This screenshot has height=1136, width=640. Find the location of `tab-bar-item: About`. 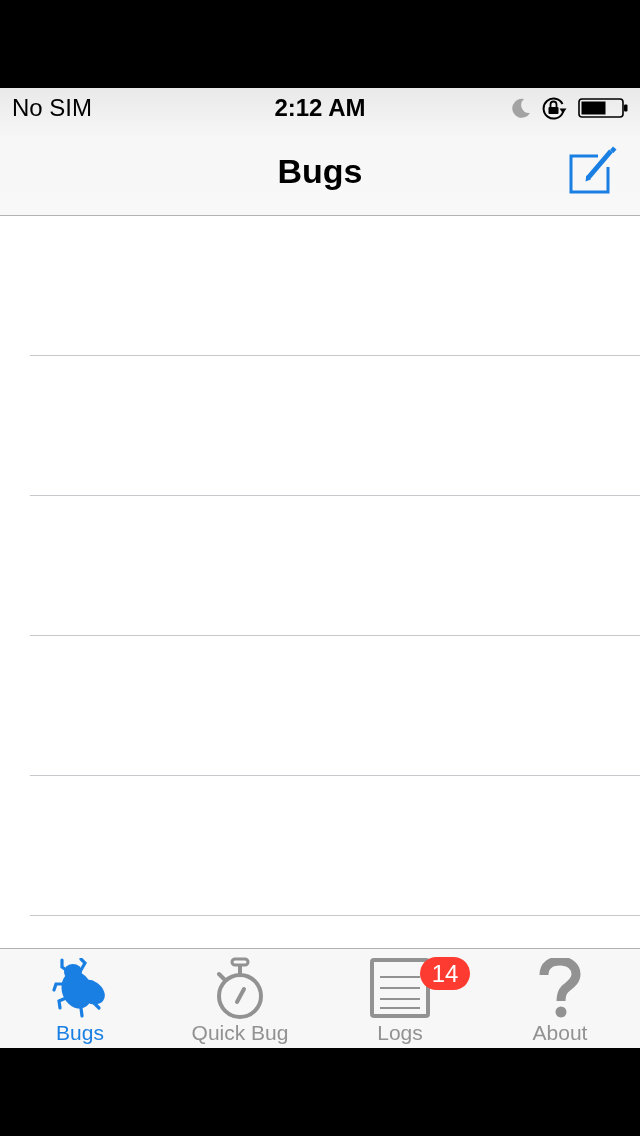

tab-bar-item: About is located at coordinates (560, 998).